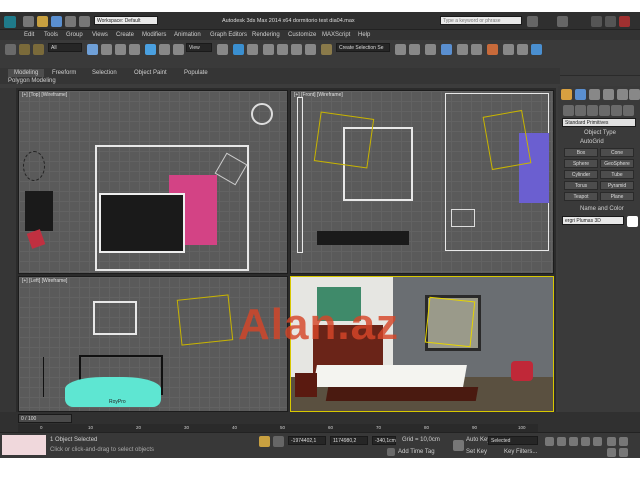  Describe the element at coordinates (310, 49) in the screenshot. I see `spinner-snap-icon` at that location.